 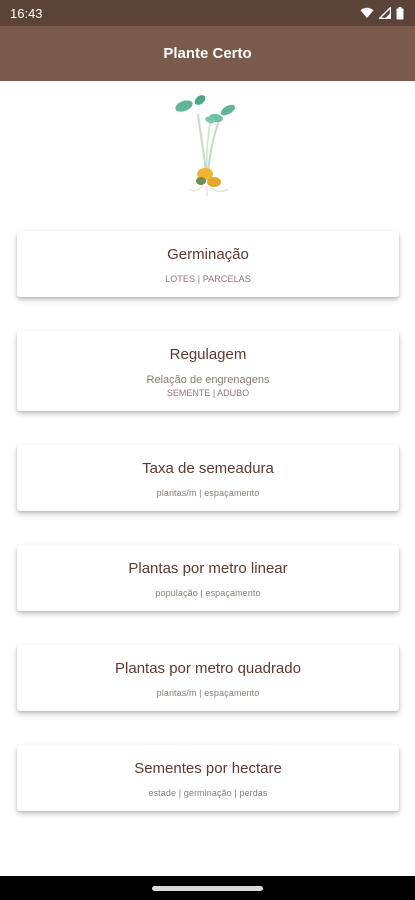 I want to click on card-title: Germinação, so click(x=208, y=254).